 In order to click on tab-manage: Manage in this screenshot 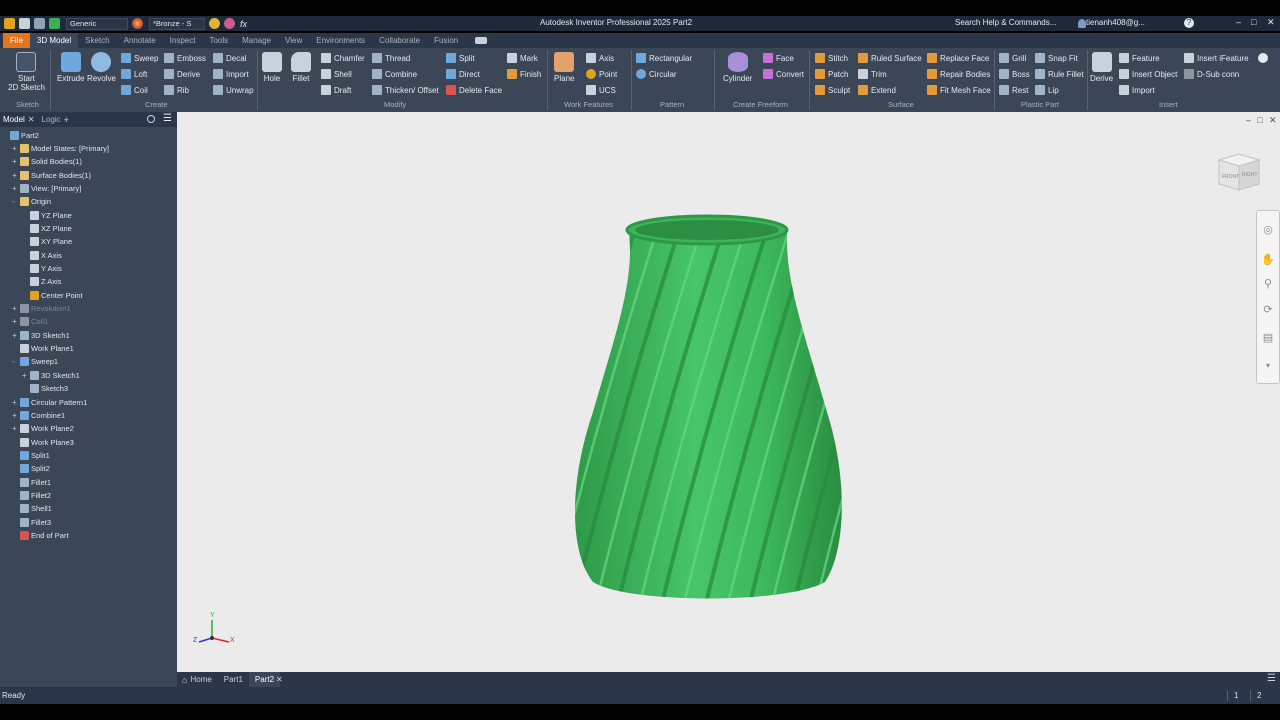, I will do `click(256, 40)`.